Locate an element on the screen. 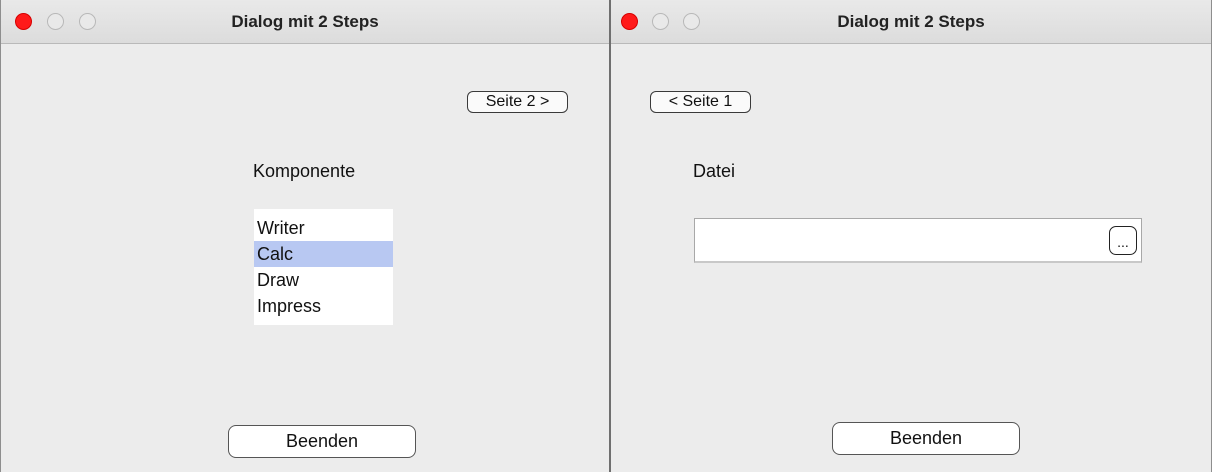 The height and width of the screenshot is (472, 1212). list-item-writer: Writer is located at coordinates (323, 228).